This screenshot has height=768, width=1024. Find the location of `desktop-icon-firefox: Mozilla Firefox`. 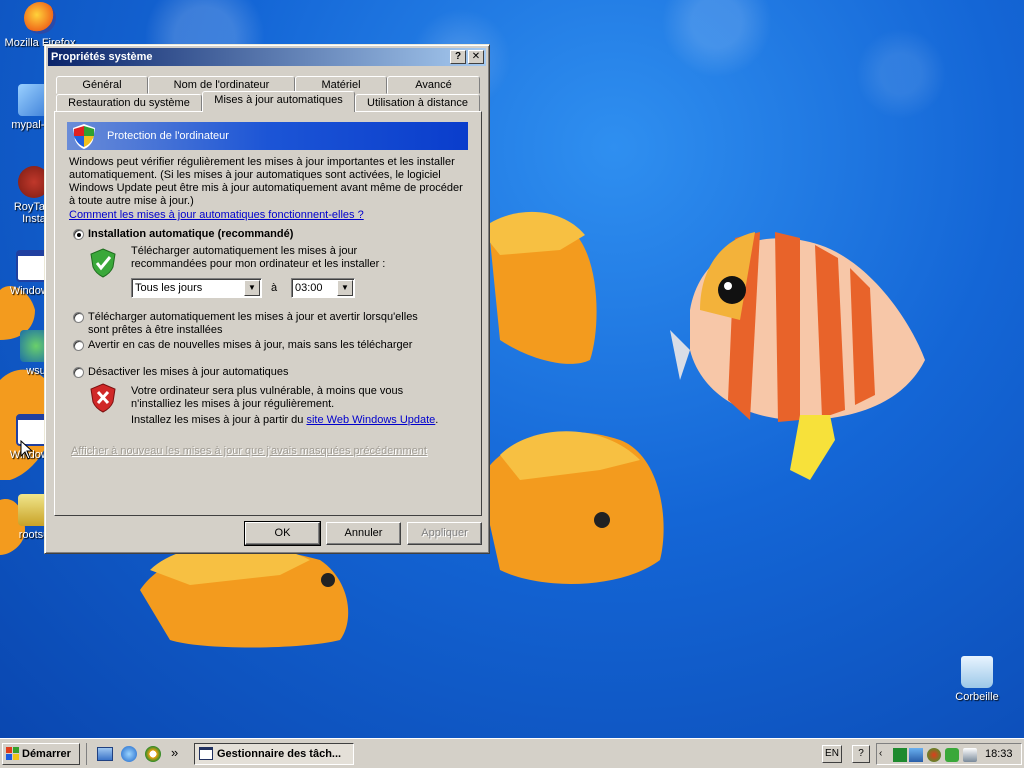

desktop-icon-firefox: Mozilla Firefox is located at coordinates (40, 25).